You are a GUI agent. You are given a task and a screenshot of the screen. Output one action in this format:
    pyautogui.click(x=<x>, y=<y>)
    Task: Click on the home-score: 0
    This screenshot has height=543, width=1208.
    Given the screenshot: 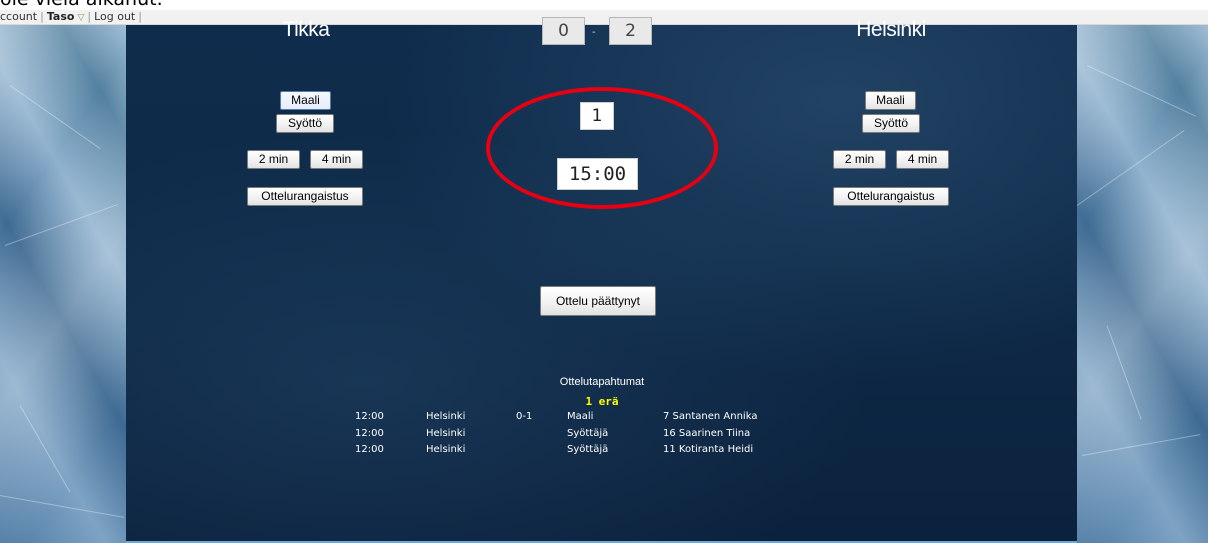 What is the action you would take?
    pyautogui.click(x=563, y=31)
    